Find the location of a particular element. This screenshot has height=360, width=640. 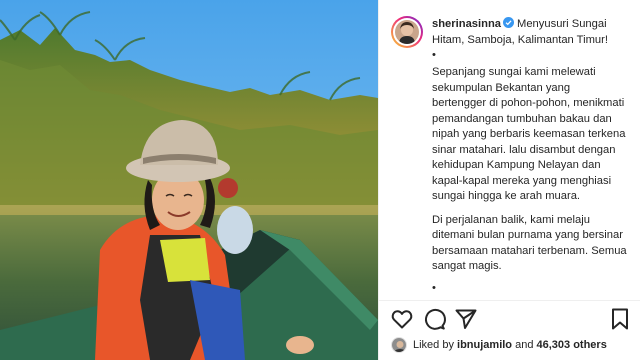

likes-prefix: Liked by is located at coordinates (435, 345).